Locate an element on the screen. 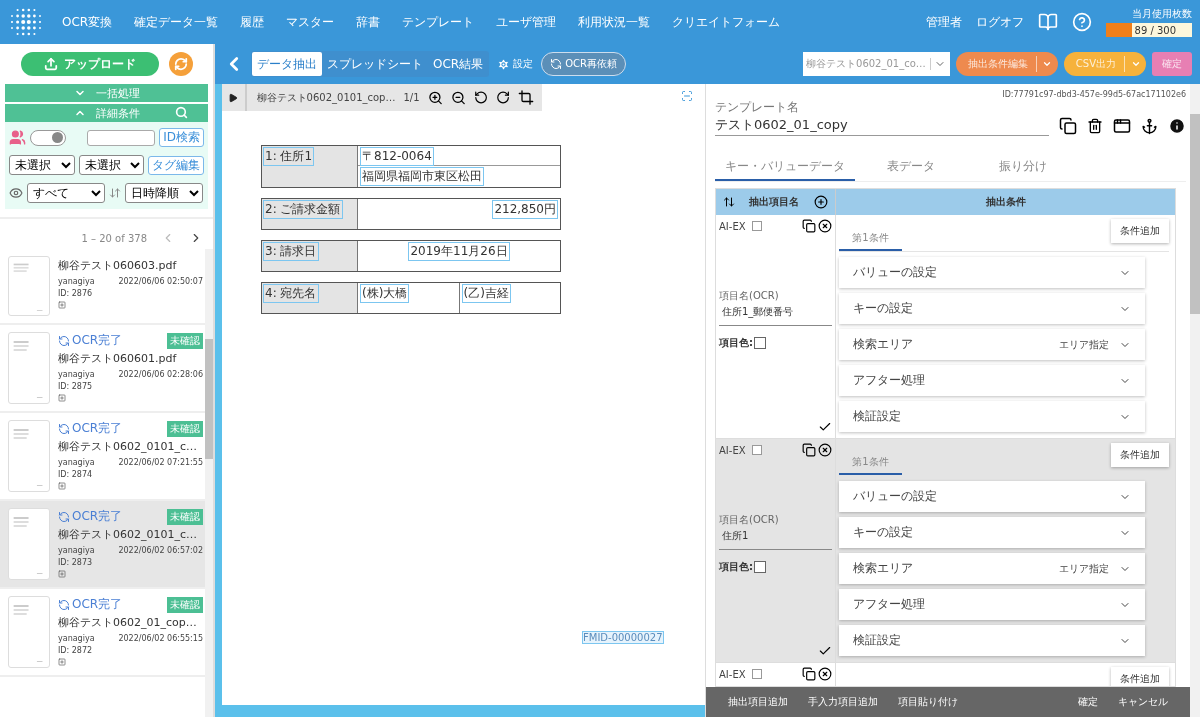 The width and height of the screenshot is (1200, 717). nav-link: 履歴 is located at coordinates (252, 22).